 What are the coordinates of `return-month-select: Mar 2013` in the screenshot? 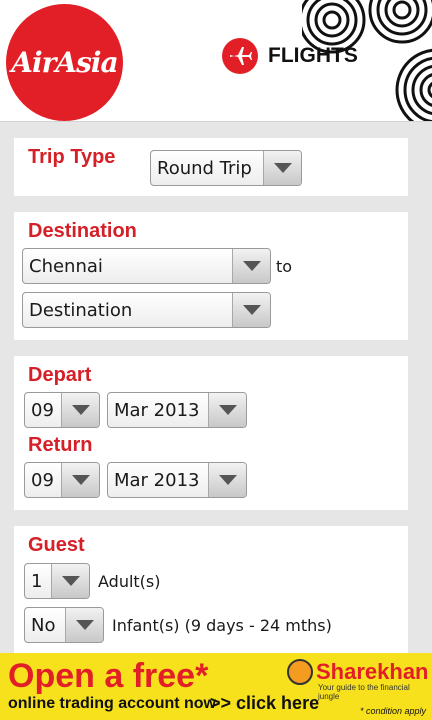 It's located at (177, 480).